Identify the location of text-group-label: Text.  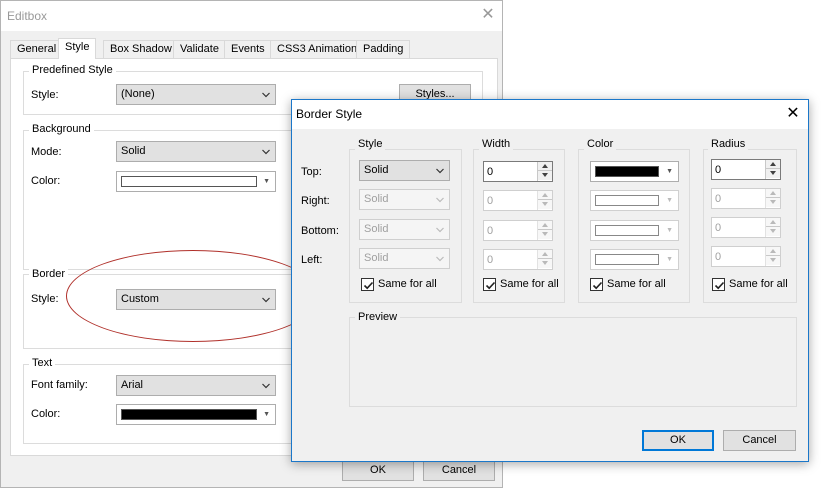
(42, 363).